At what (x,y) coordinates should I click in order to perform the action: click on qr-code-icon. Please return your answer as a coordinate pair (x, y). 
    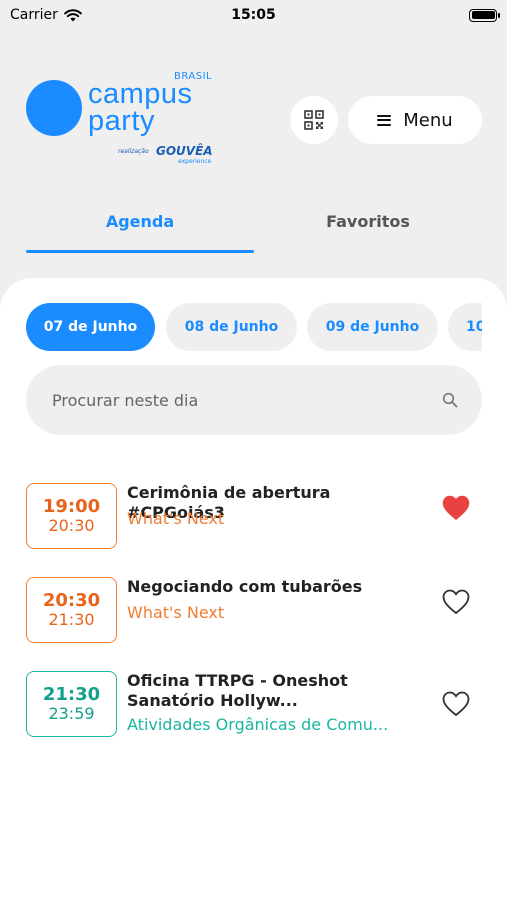
    Looking at the image, I should click on (314, 120).